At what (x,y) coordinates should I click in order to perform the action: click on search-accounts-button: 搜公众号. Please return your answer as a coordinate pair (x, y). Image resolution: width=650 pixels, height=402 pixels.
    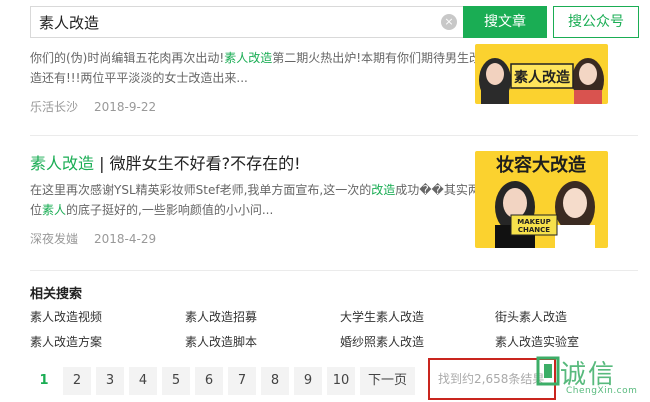
    Looking at the image, I should click on (596, 22).